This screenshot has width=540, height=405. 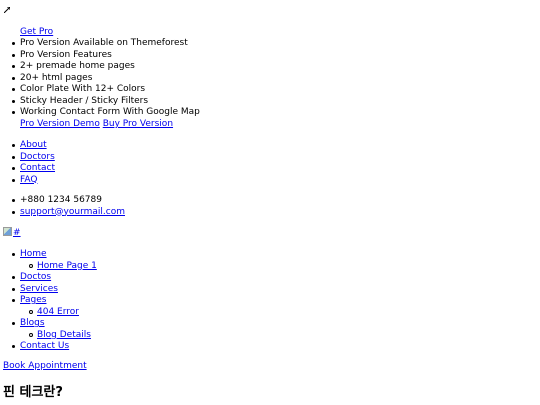 What do you see at coordinates (68, 201) in the screenshot?
I see `phone-number: +880 1234 56789` at bounding box center [68, 201].